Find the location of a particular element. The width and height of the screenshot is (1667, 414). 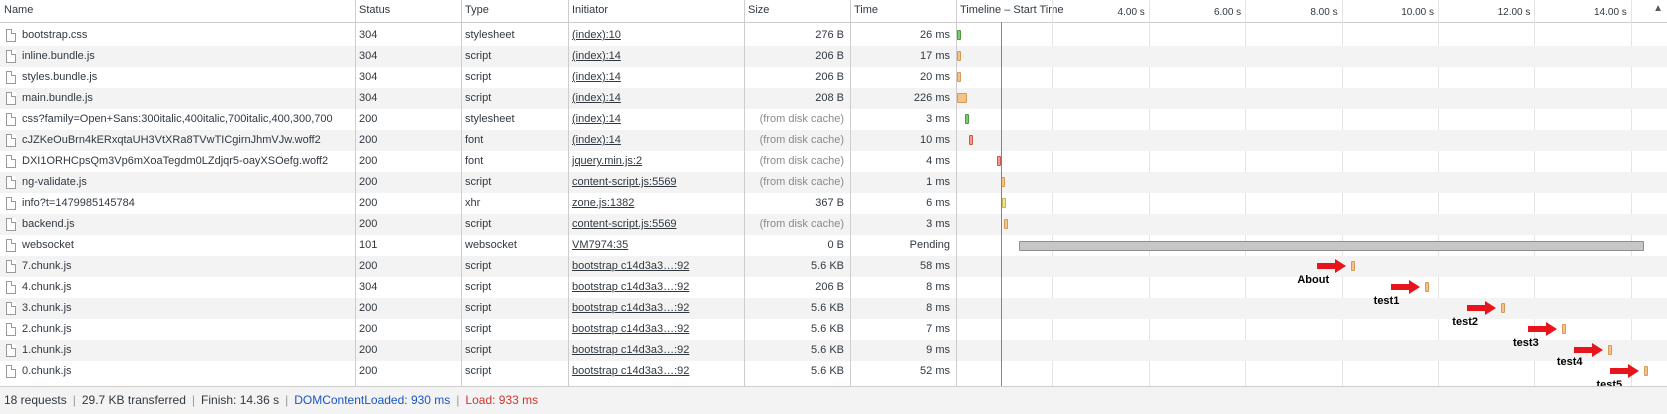

annotation-label: test4 is located at coordinates (1569, 362).